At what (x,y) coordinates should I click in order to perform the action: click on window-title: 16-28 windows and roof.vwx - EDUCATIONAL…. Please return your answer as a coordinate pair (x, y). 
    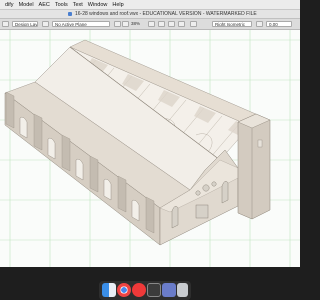
    Looking at the image, I should click on (166, 14).